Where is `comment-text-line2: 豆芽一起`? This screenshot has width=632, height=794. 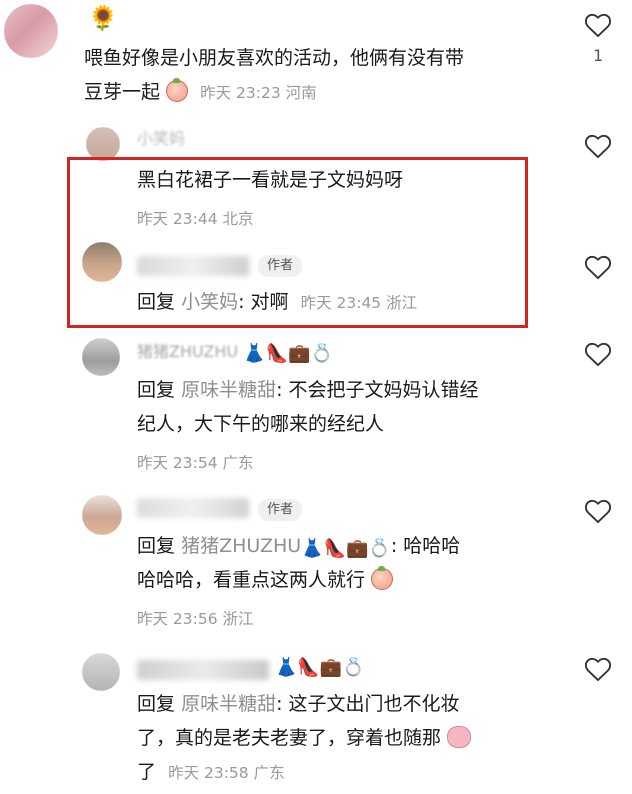 comment-text-line2: 豆芽一起 is located at coordinates (122, 92).